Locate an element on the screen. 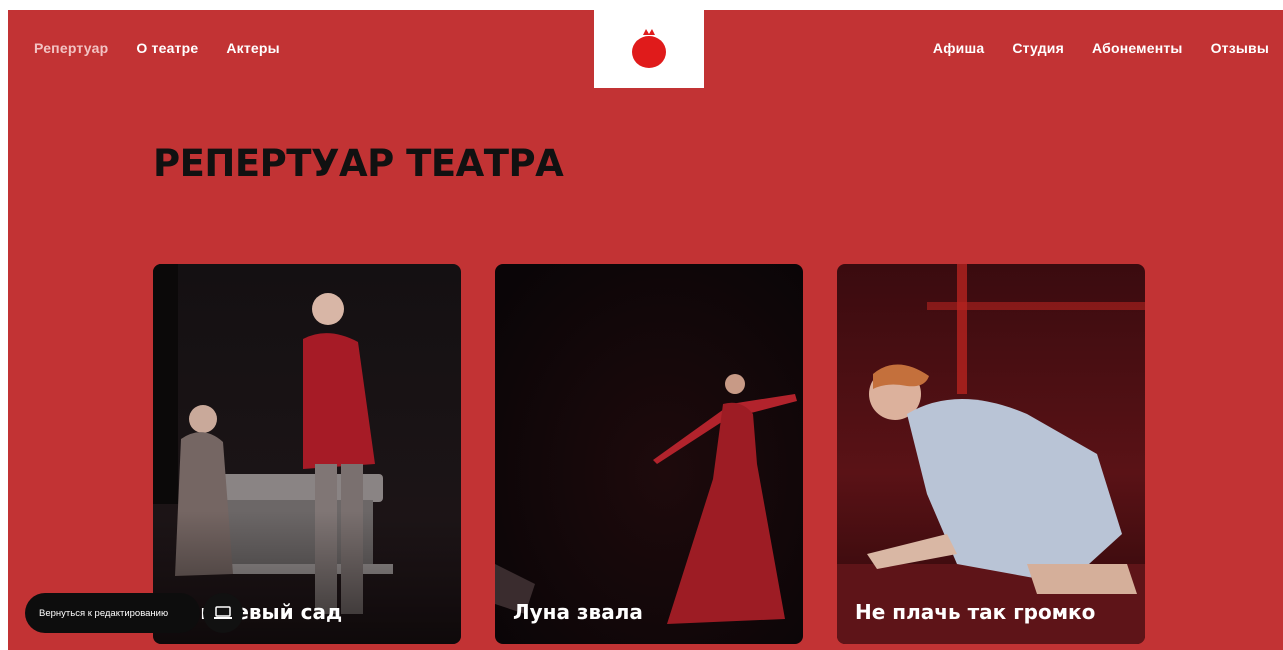 This screenshot has width=1283, height=650. logo is located at coordinates (649, 49).